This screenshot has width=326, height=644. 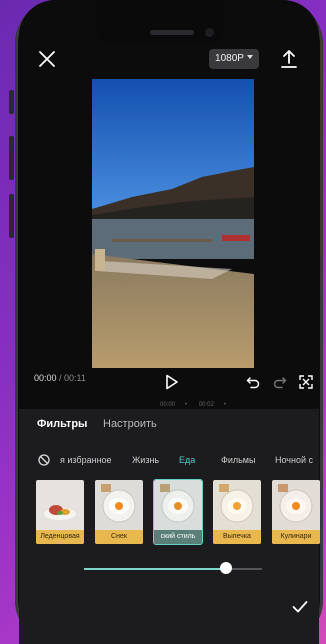 What do you see at coordinates (60, 537) in the screenshot?
I see `filter-label: Леденцовая` at bounding box center [60, 537].